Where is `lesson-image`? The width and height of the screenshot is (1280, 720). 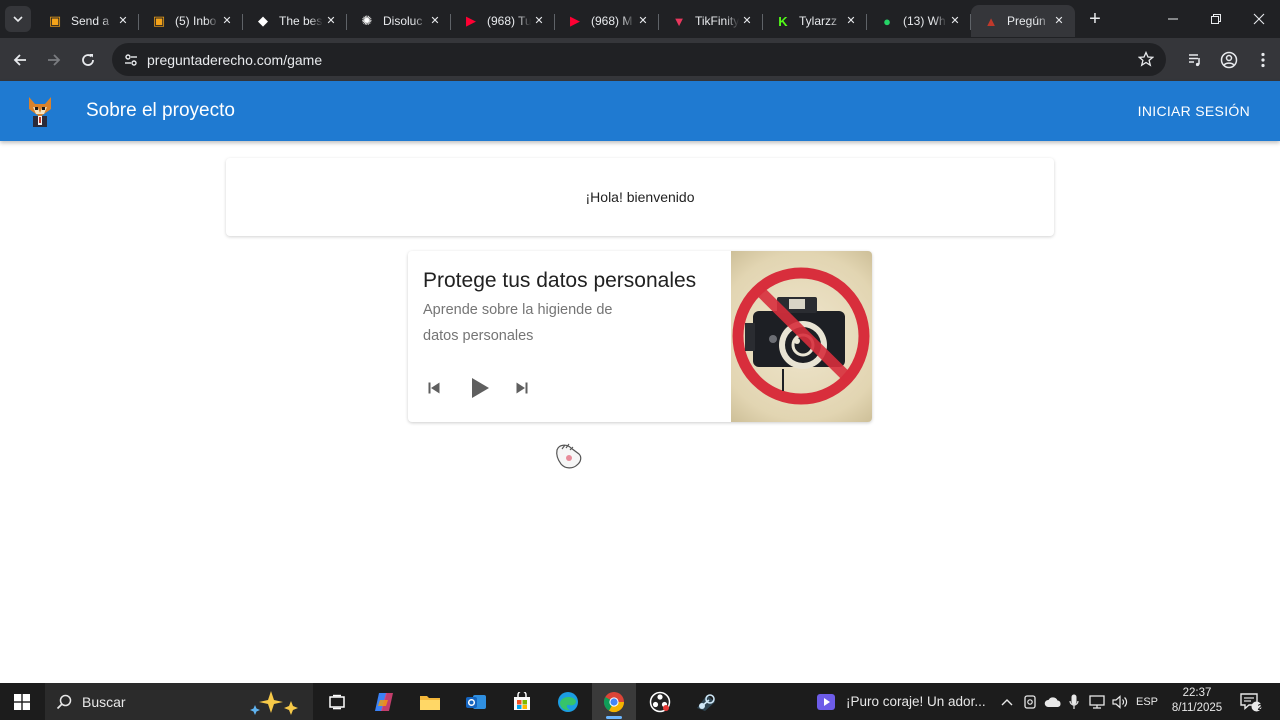 lesson-image is located at coordinates (801, 336).